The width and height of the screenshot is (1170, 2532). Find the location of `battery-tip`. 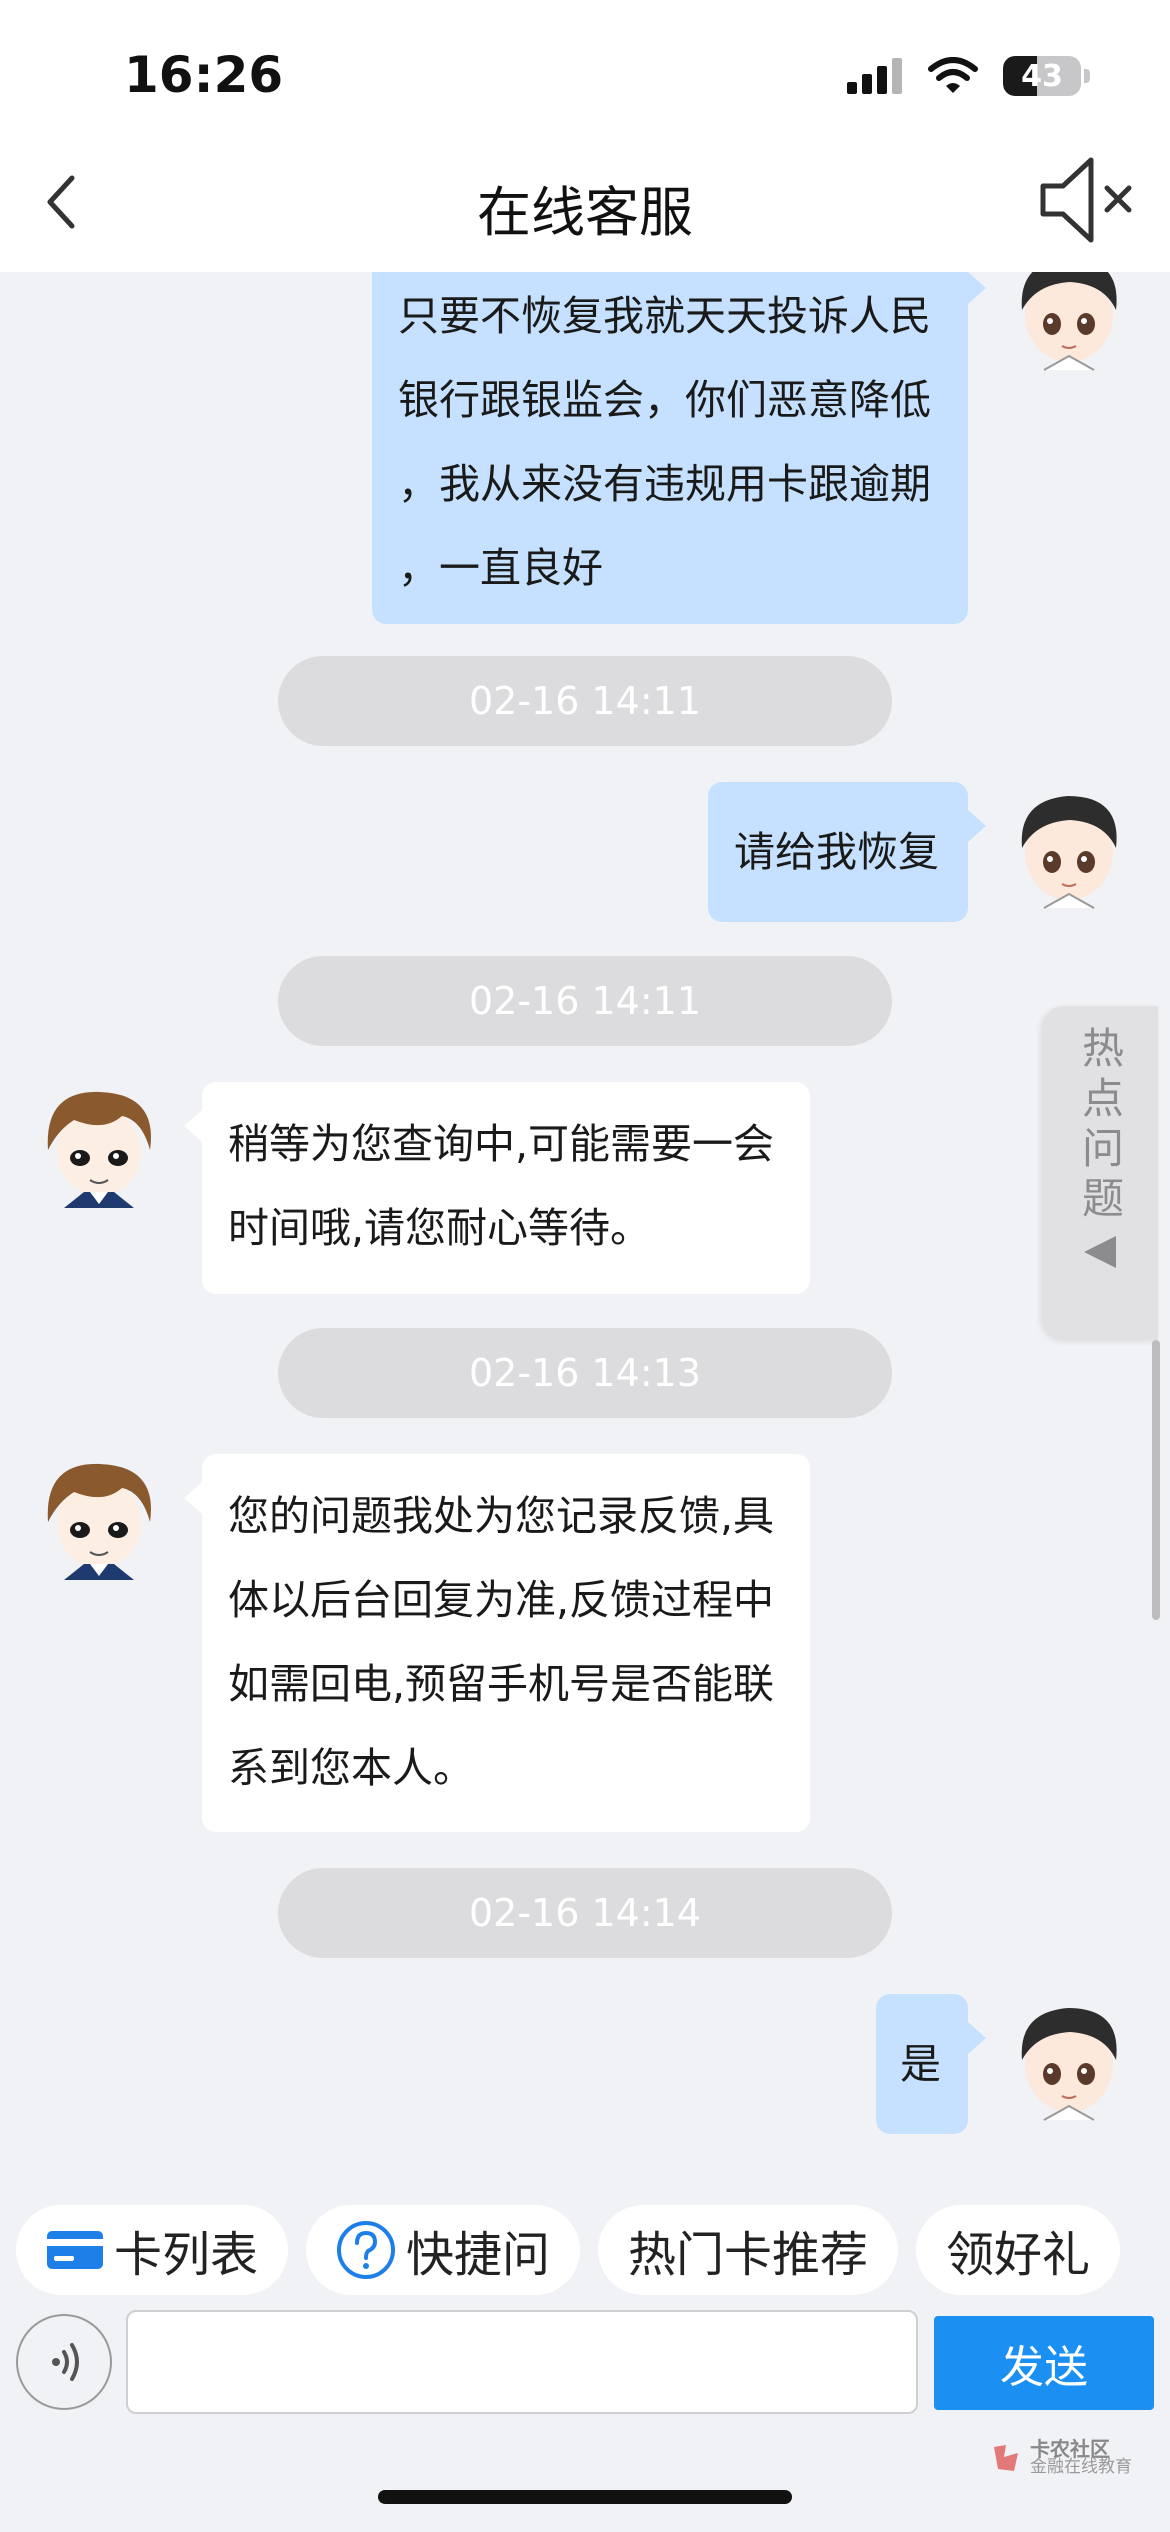

battery-tip is located at coordinates (1087, 76).